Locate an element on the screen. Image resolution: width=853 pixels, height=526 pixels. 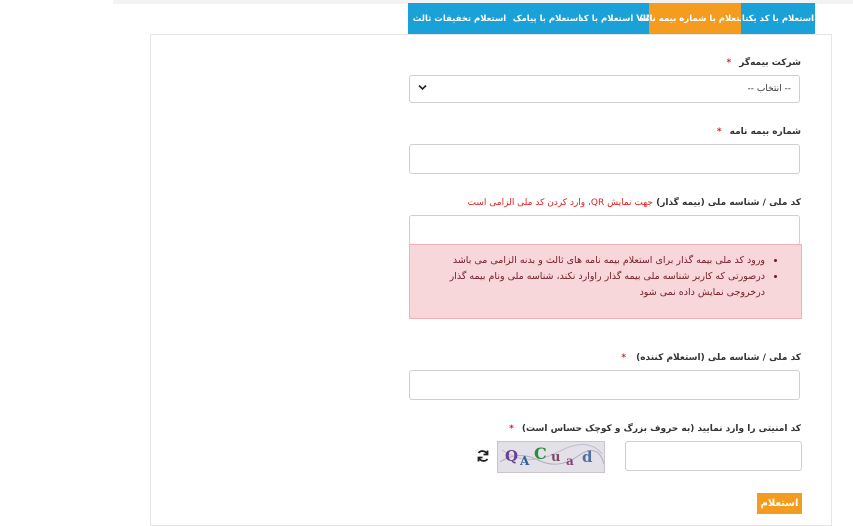
insurer-select: -- انتخاب -- is located at coordinates (604, 89).